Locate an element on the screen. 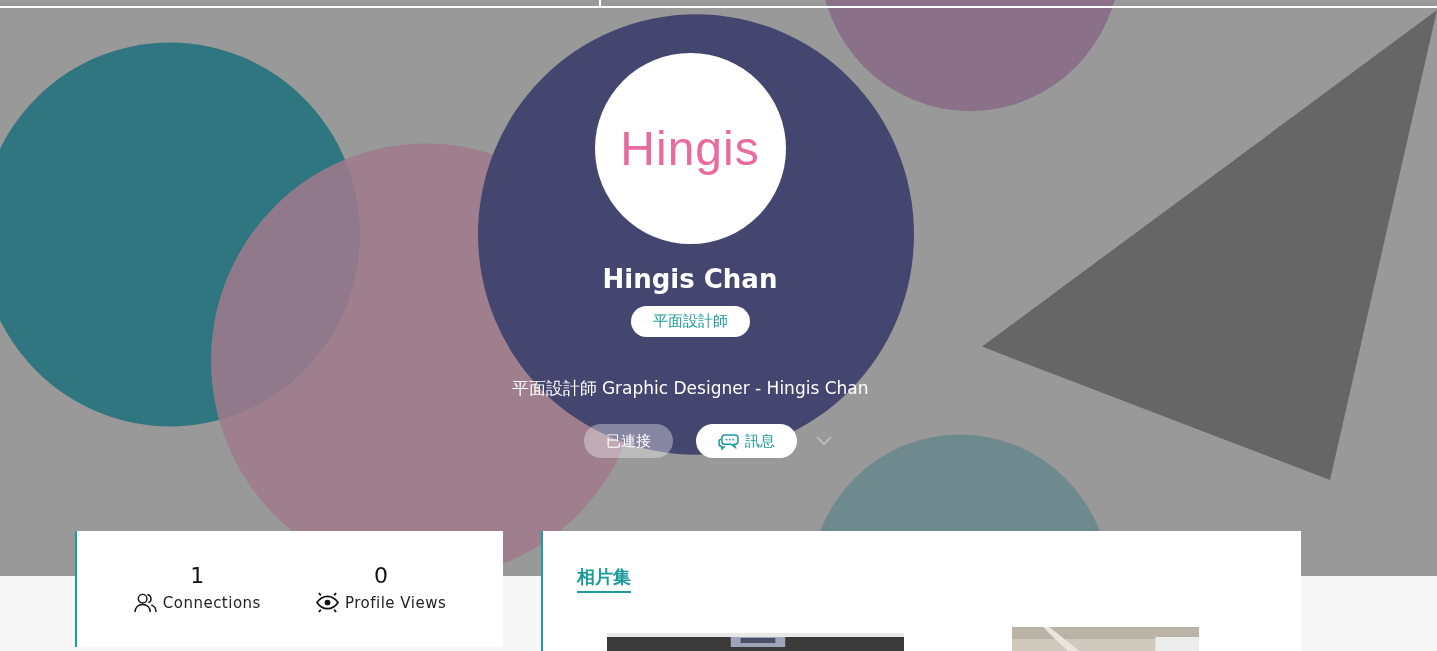  chat-bubbles-icon is located at coordinates (728, 441).